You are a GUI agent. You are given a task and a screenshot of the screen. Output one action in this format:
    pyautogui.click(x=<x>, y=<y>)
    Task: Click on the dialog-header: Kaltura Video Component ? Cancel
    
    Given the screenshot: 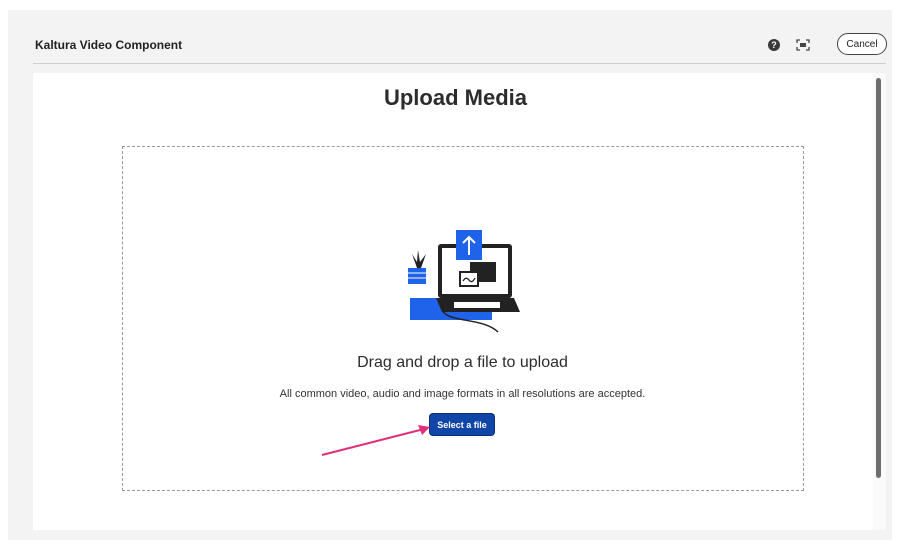 What is the action you would take?
    pyautogui.click(x=450, y=37)
    